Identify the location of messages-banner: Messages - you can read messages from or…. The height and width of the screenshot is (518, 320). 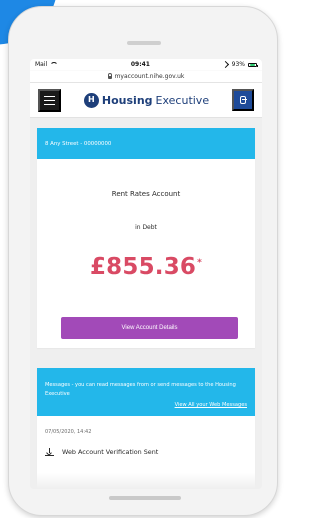
(146, 392).